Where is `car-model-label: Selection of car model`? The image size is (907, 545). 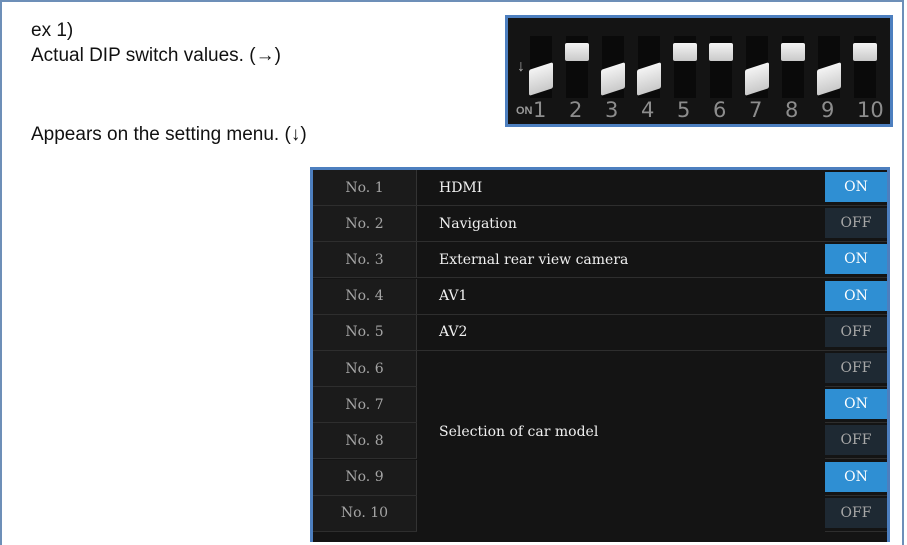
car-model-label: Selection of car model is located at coordinates (519, 432).